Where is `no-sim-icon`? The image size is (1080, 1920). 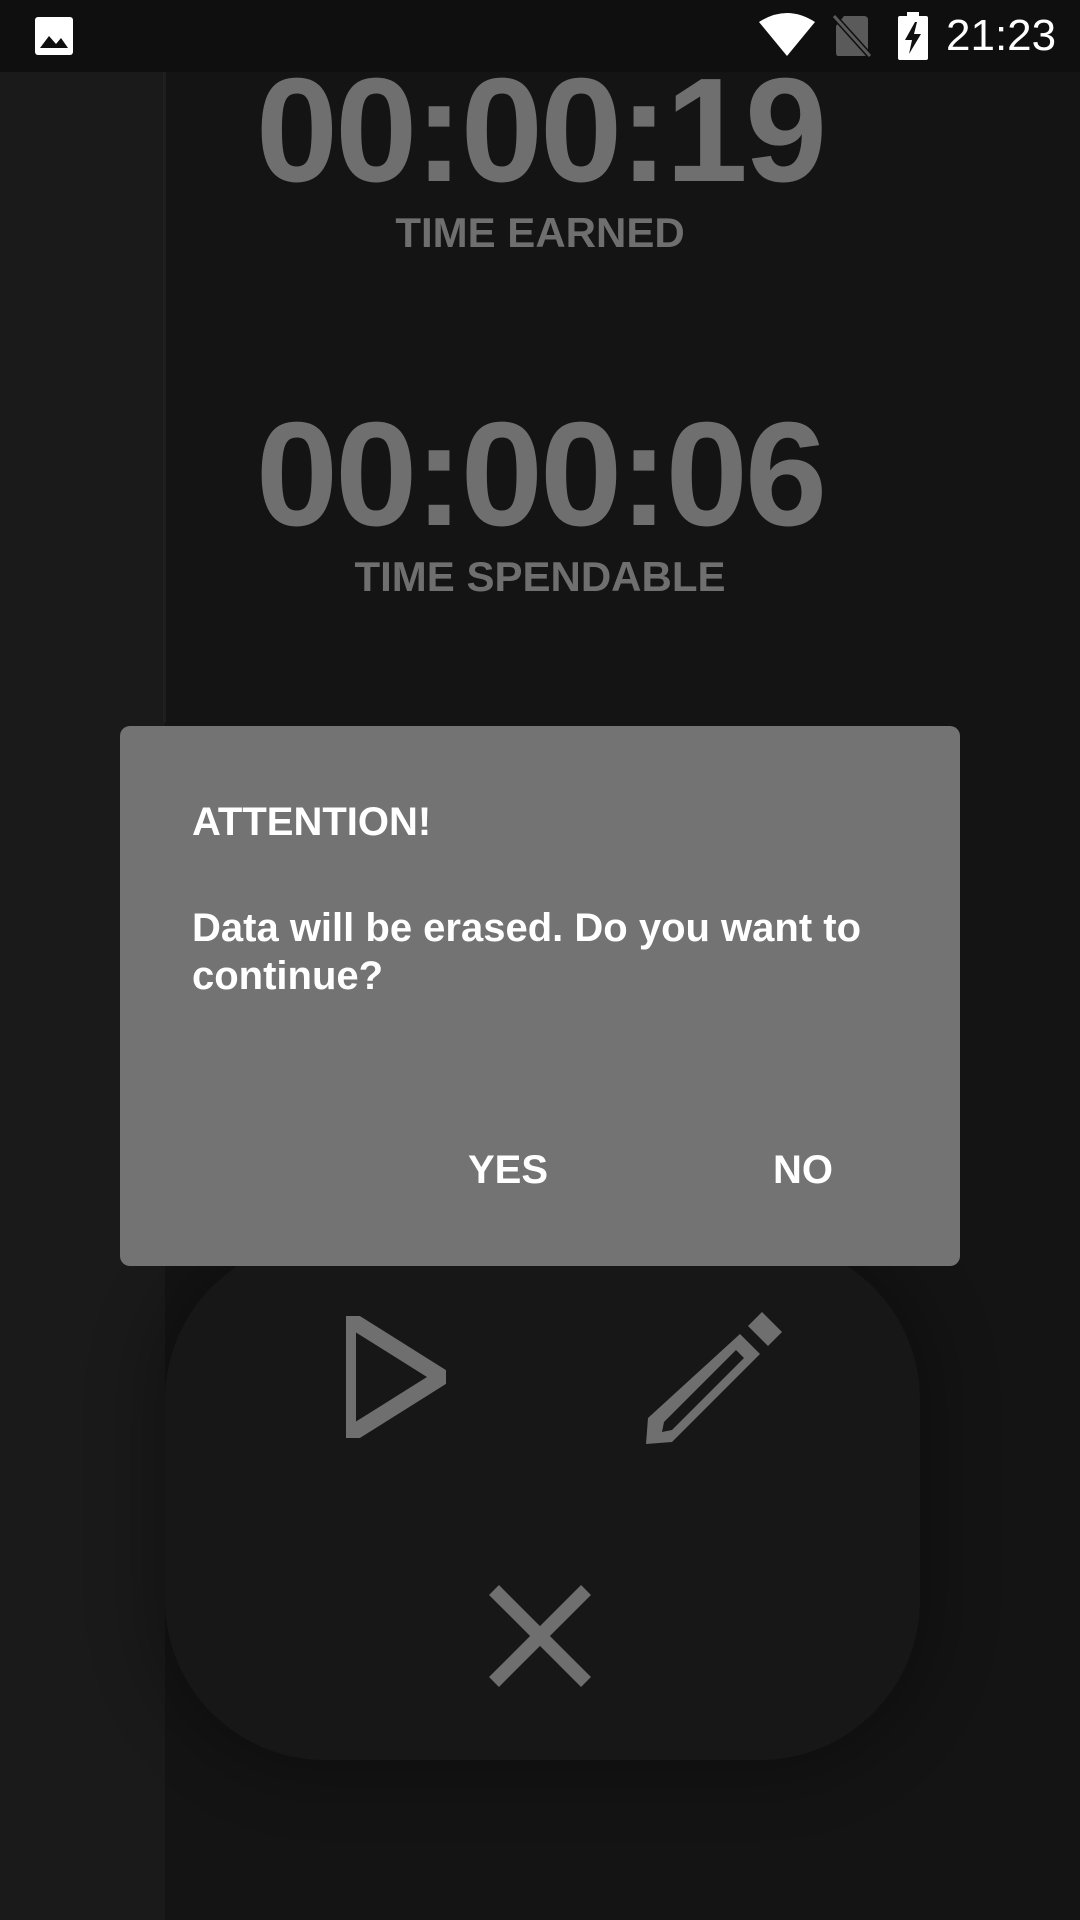
no-sim-icon is located at coordinates (852, 36).